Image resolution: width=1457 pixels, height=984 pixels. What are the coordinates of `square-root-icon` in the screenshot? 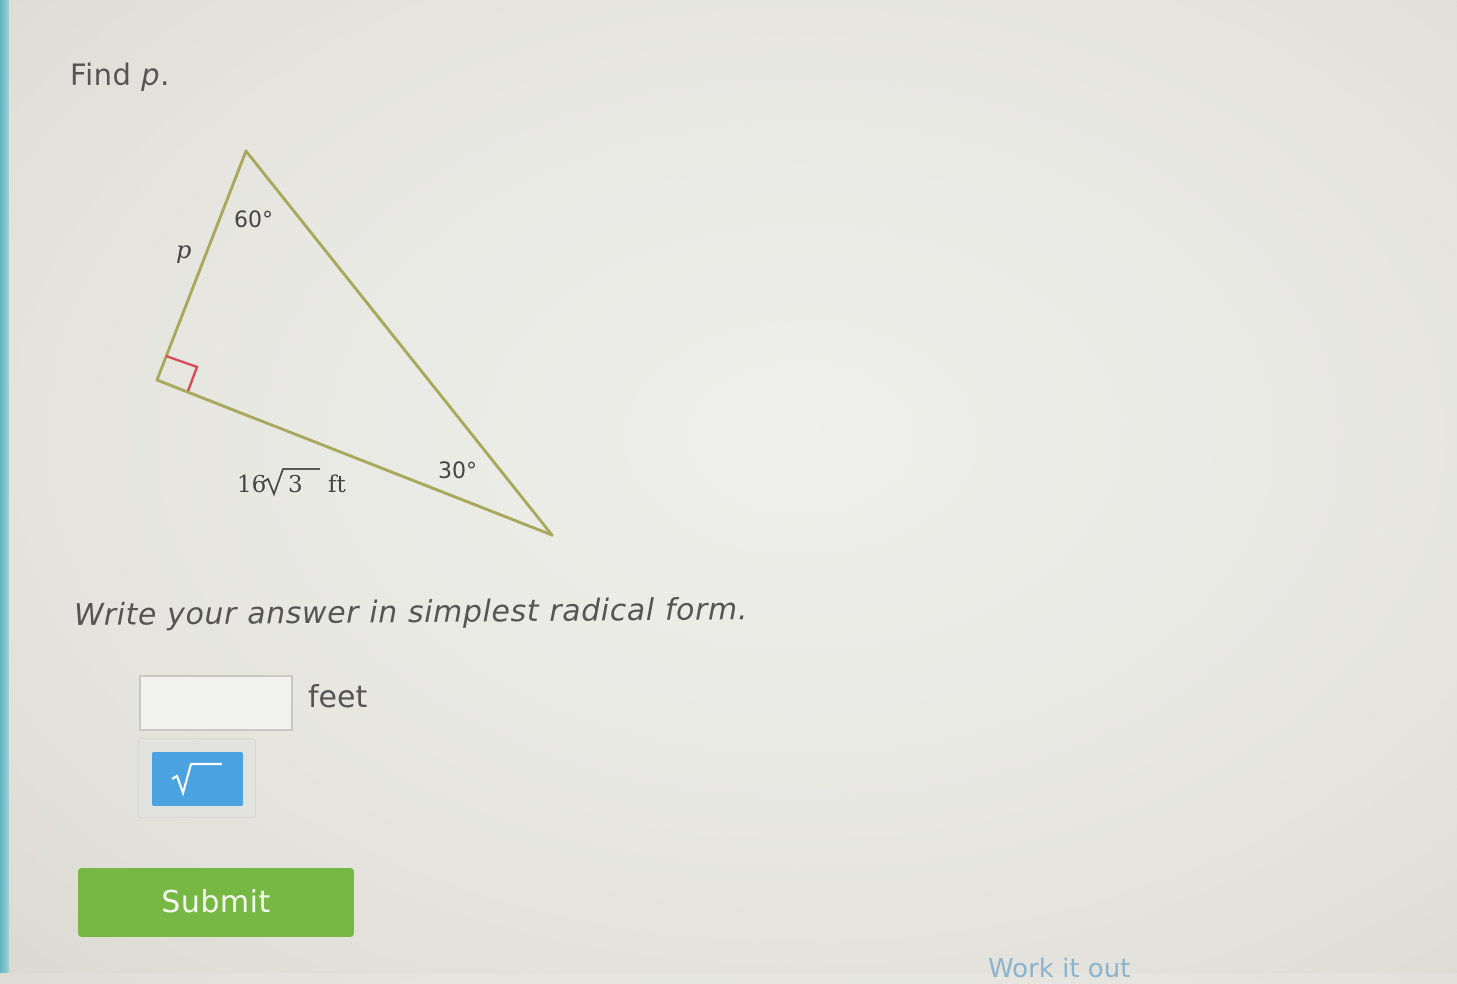 It's located at (196, 779).